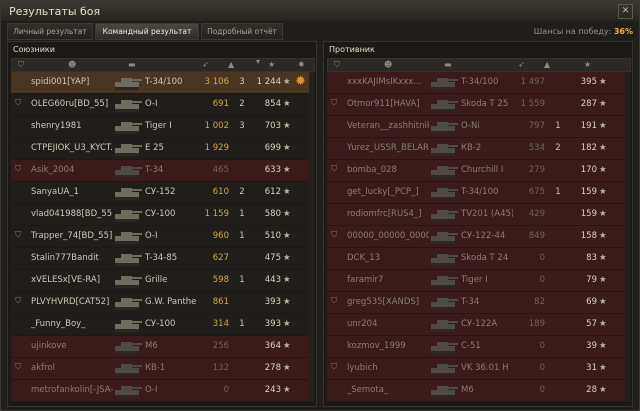  I want to click on player-row: ⛉ PLVYHVRD[CAT52] G.W. Panther 861 393 ★, so click(162, 302).